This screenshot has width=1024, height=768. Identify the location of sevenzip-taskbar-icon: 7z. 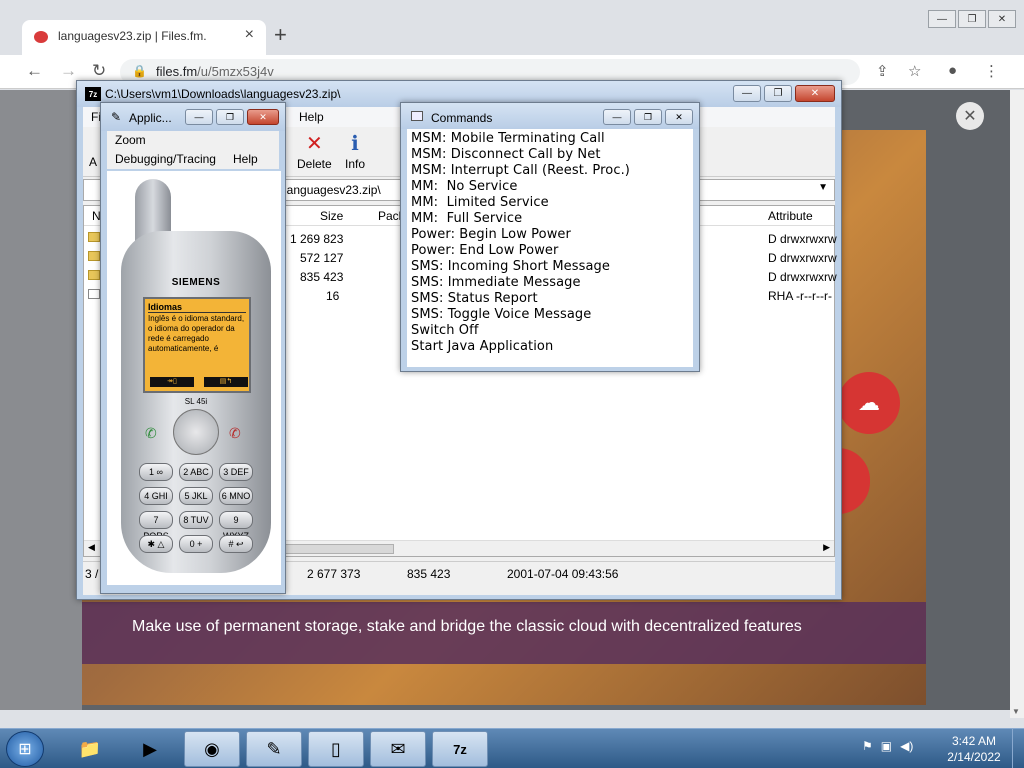
(460, 749).